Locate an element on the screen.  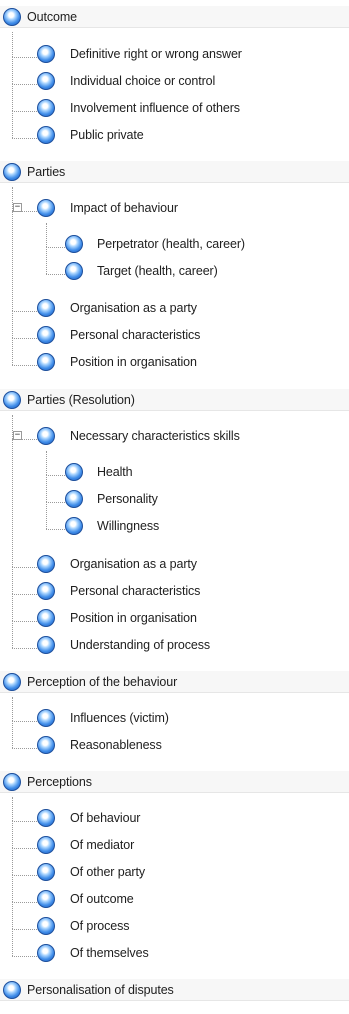
tree-node-label: Of mediator is located at coordinates (102, 845).